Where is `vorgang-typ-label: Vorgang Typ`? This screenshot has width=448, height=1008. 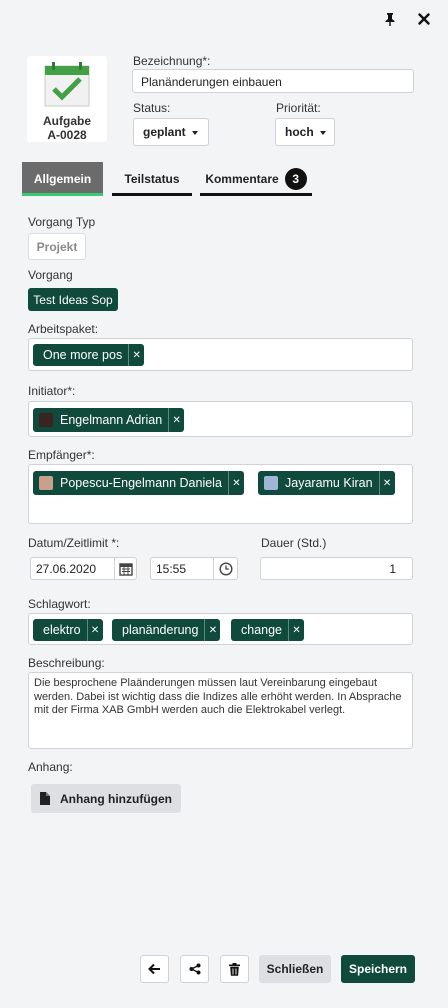 vorgang-typ-label: Vorgang Typ is located at coordinates (62, 222).